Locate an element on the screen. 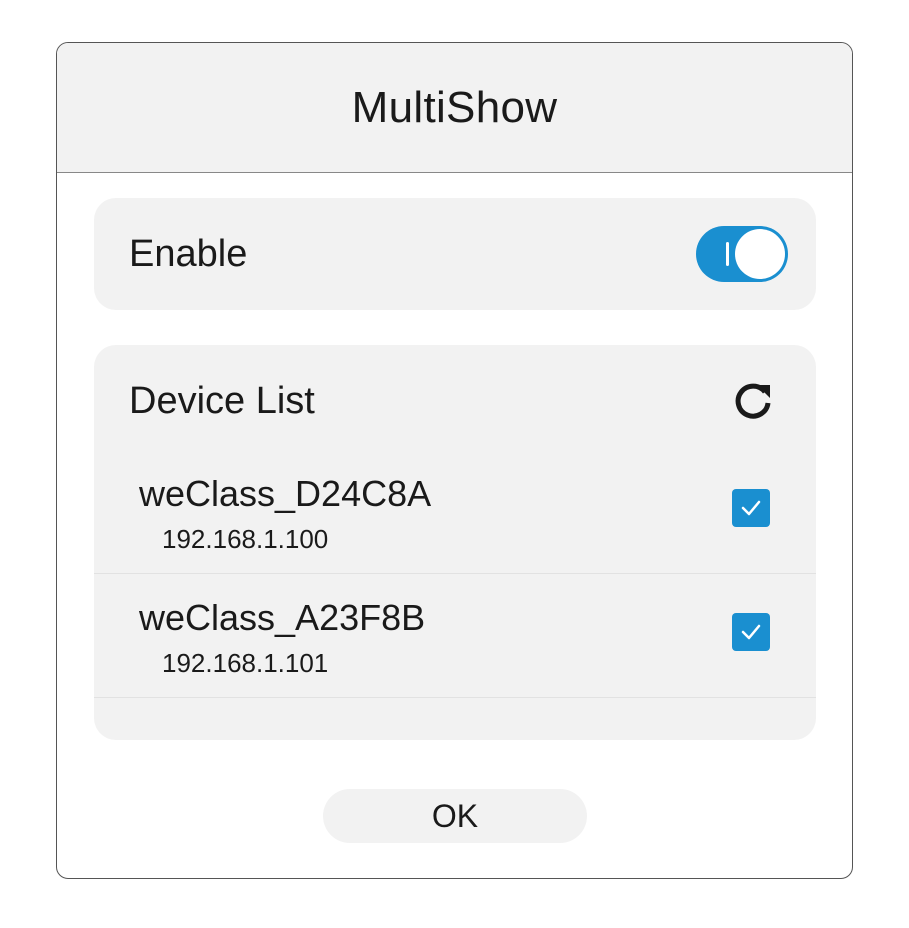 This screenshot has width=909, height=928. enable-toggle is located at coordinates (742, 254).